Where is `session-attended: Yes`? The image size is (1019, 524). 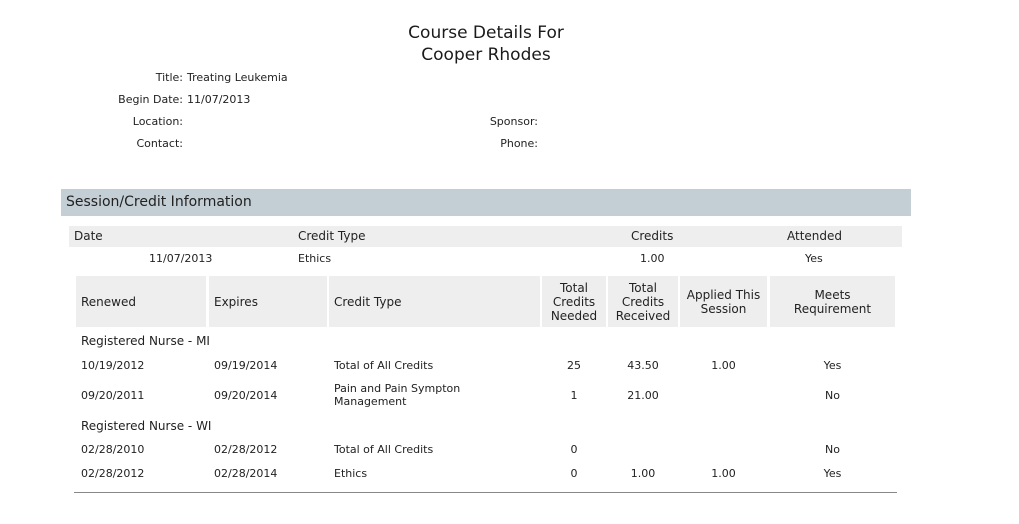 session-attended: Yes is located at coordinates (814, 258).